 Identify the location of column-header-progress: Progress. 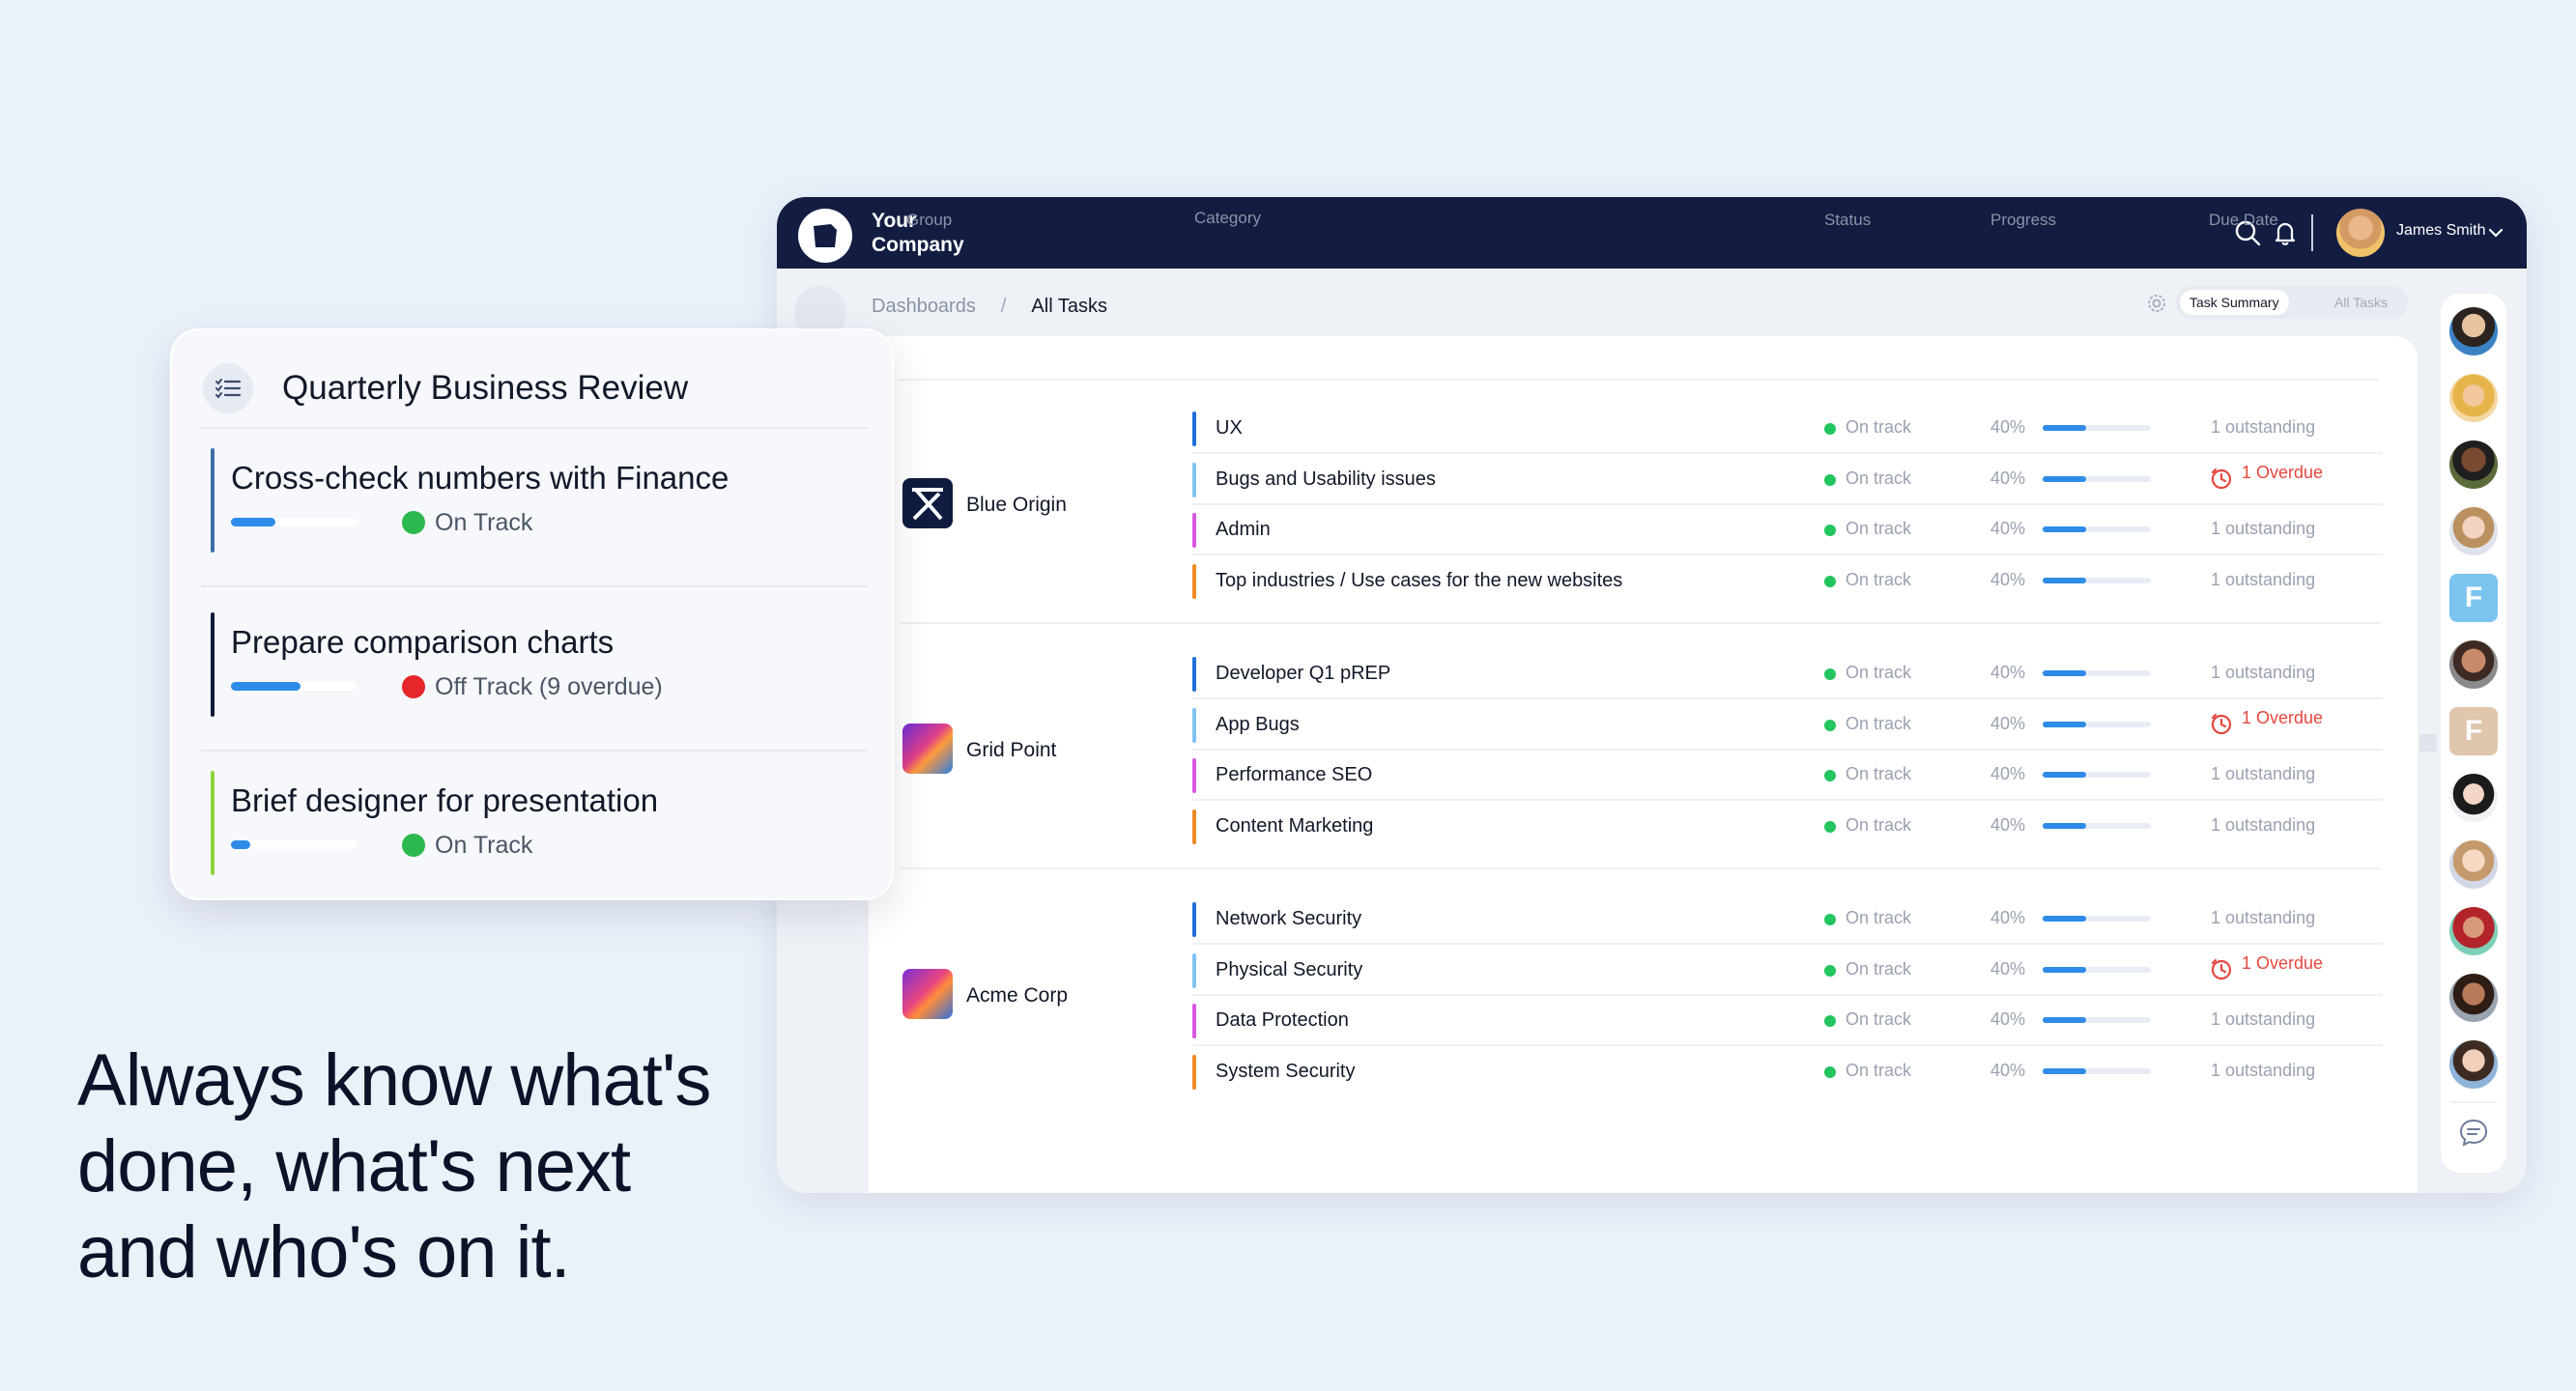
(2023, 221).